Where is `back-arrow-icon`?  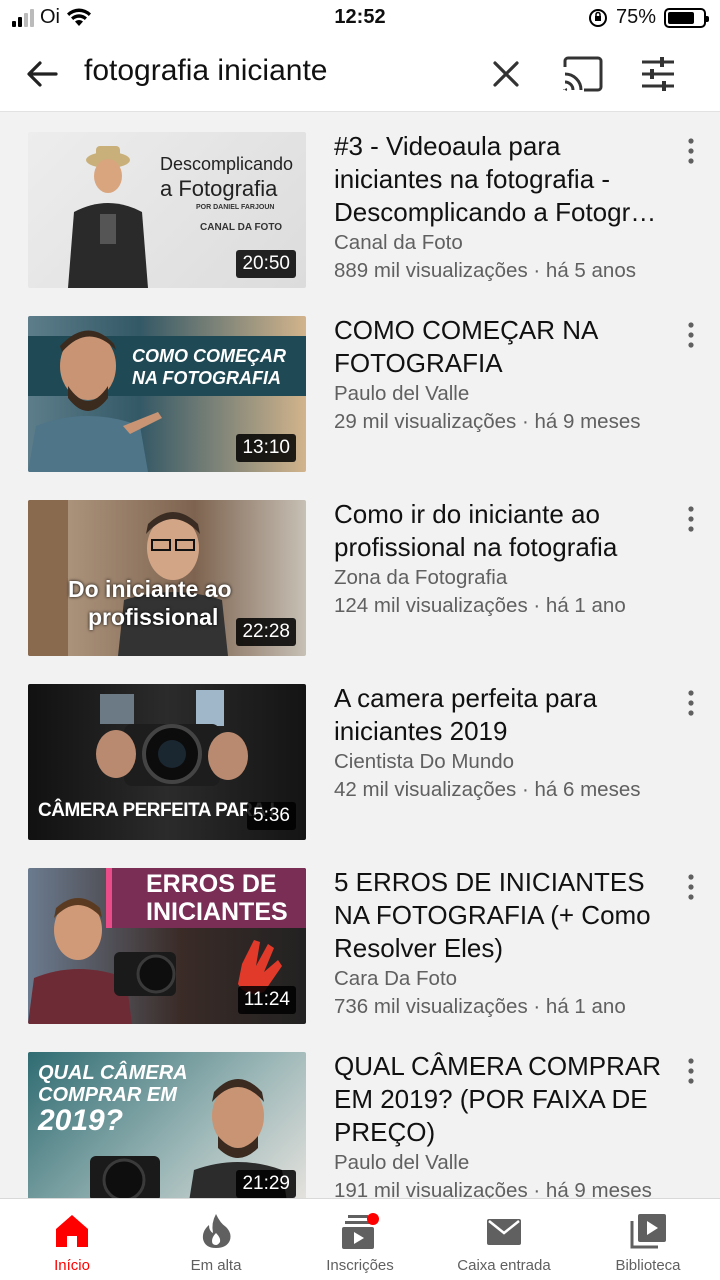 back-arrow-icon is located at coordinates (42, 74).